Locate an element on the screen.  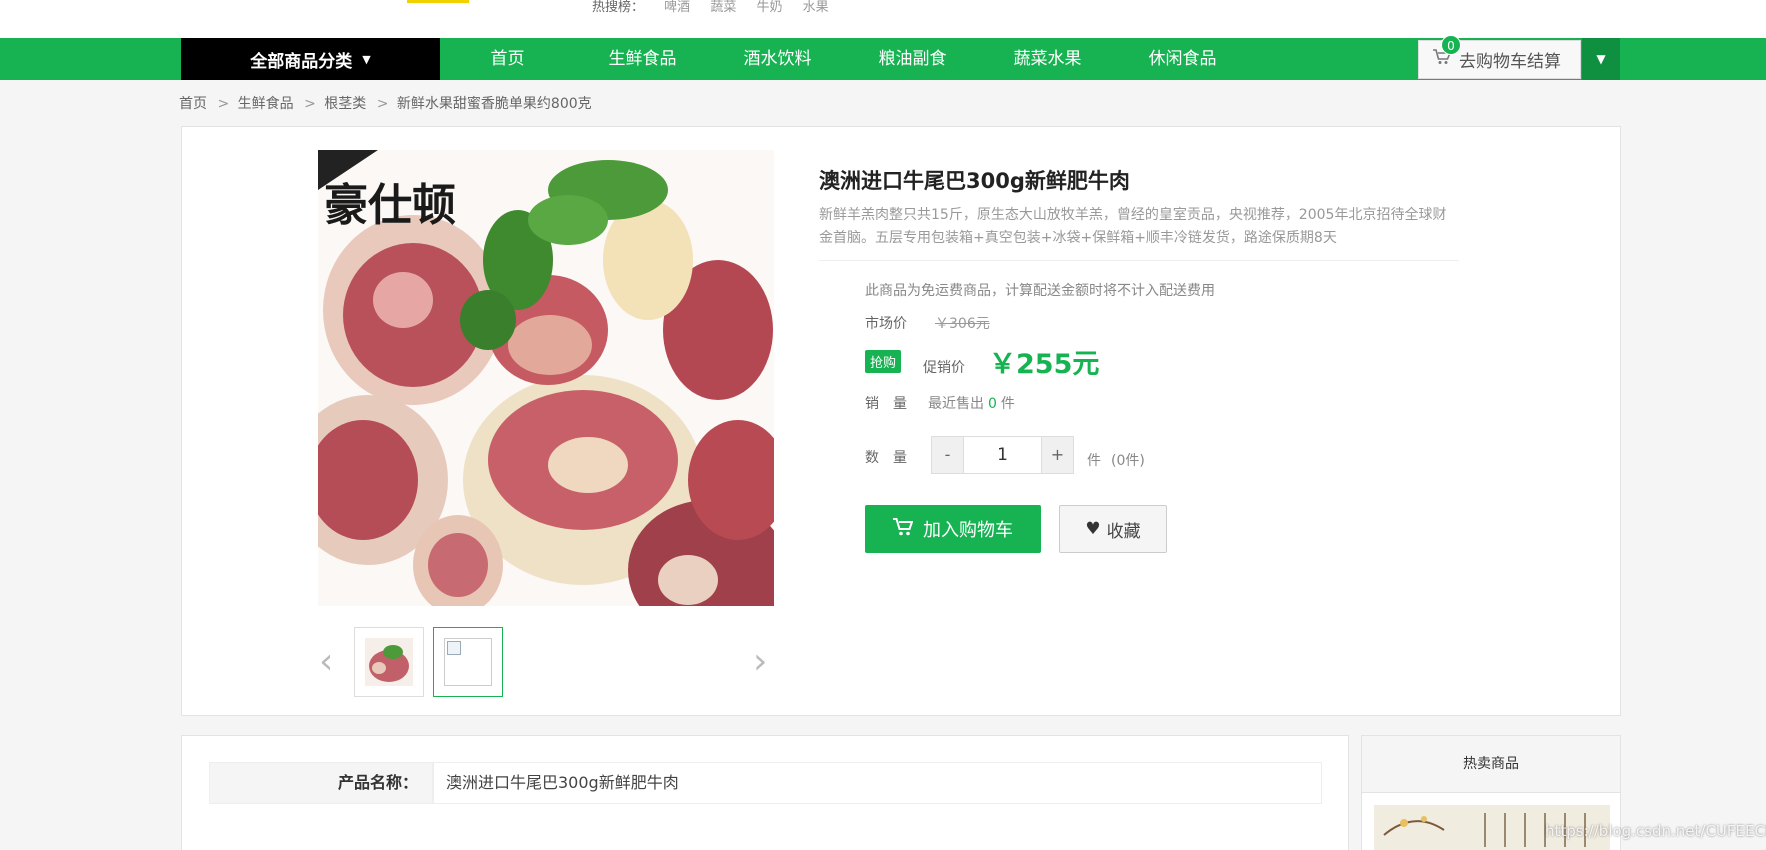
all-categories-label: 全部商品分类 is located at coordinates (301, 61).